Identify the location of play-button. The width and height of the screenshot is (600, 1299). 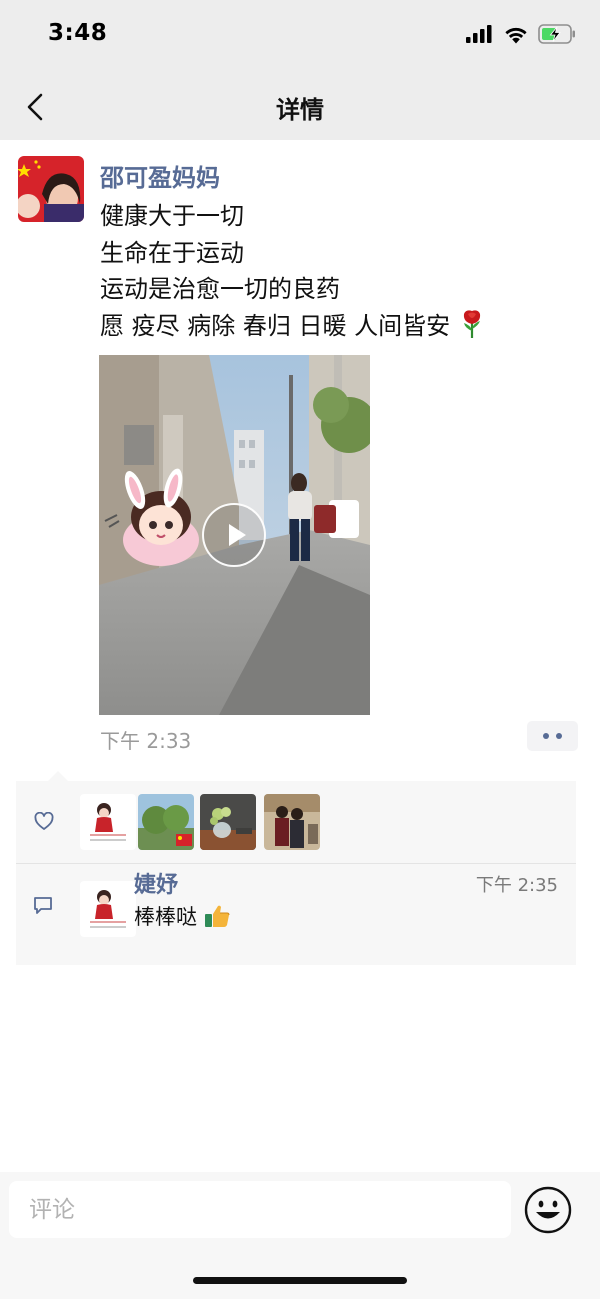
(234, 535).